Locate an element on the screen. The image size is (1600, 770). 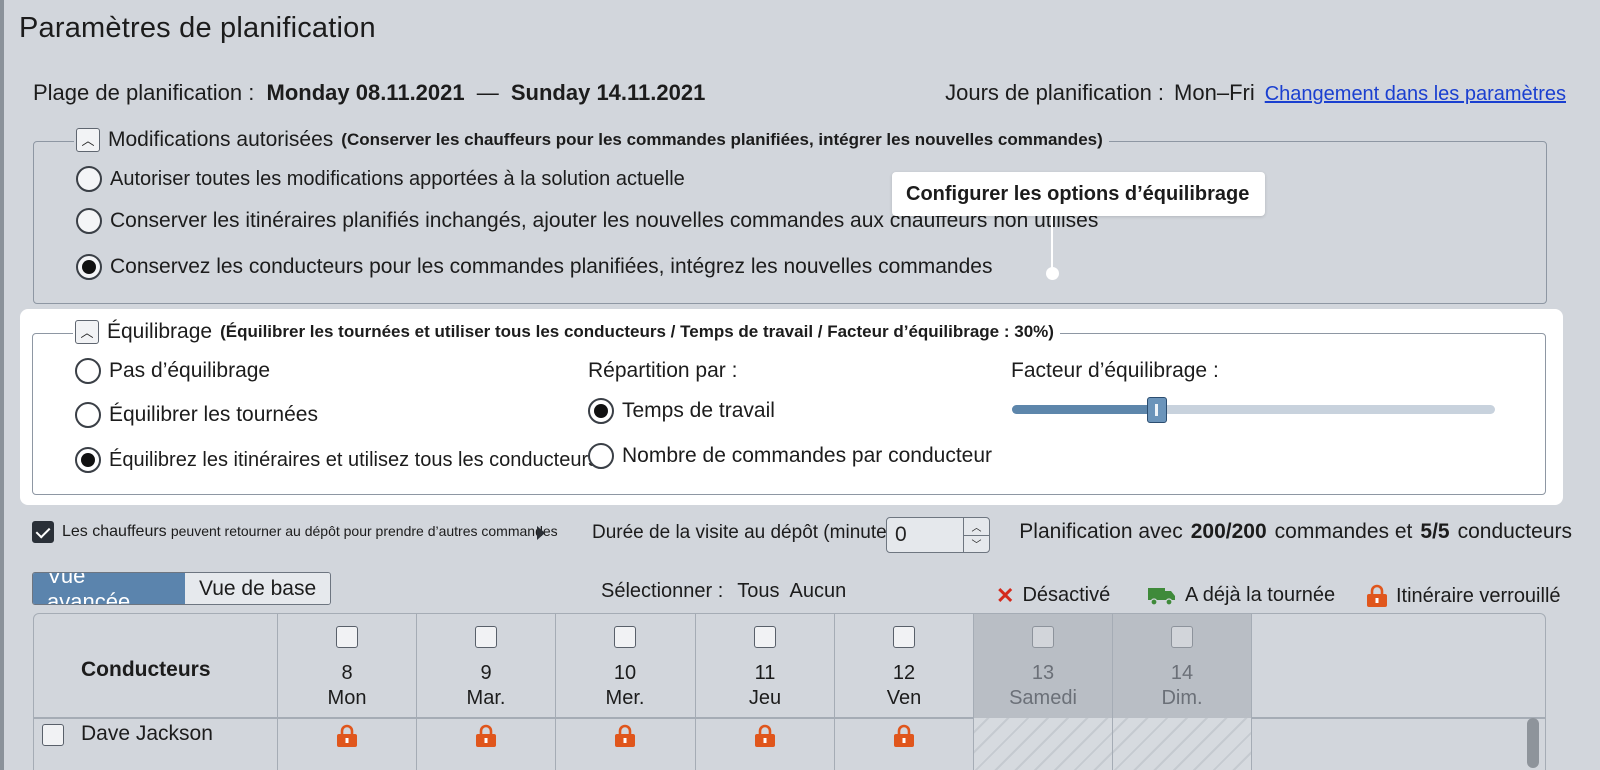
day-number: 9 is located at coordinates (486, 673).